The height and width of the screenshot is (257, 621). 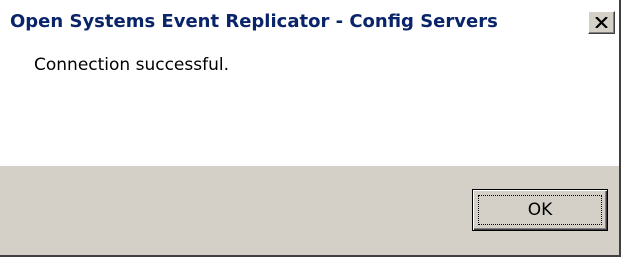 I want to click on close-icon, so click(x=601, y=22).